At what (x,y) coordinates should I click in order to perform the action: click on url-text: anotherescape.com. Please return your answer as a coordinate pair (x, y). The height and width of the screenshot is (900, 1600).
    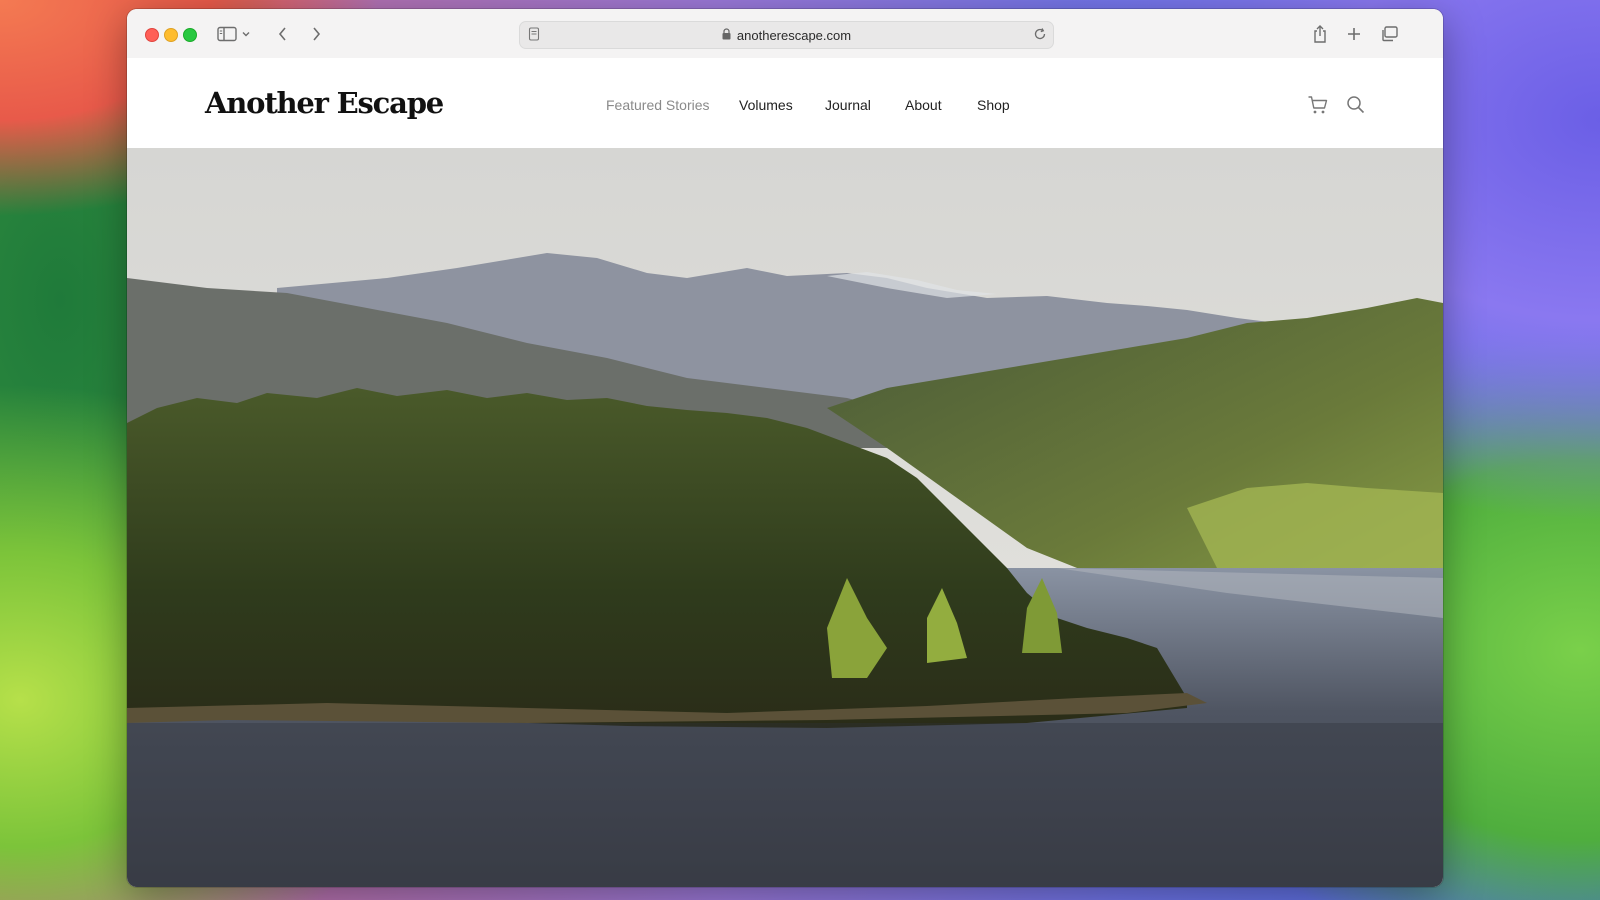
    Looking at the image, I should click on (794, 35).